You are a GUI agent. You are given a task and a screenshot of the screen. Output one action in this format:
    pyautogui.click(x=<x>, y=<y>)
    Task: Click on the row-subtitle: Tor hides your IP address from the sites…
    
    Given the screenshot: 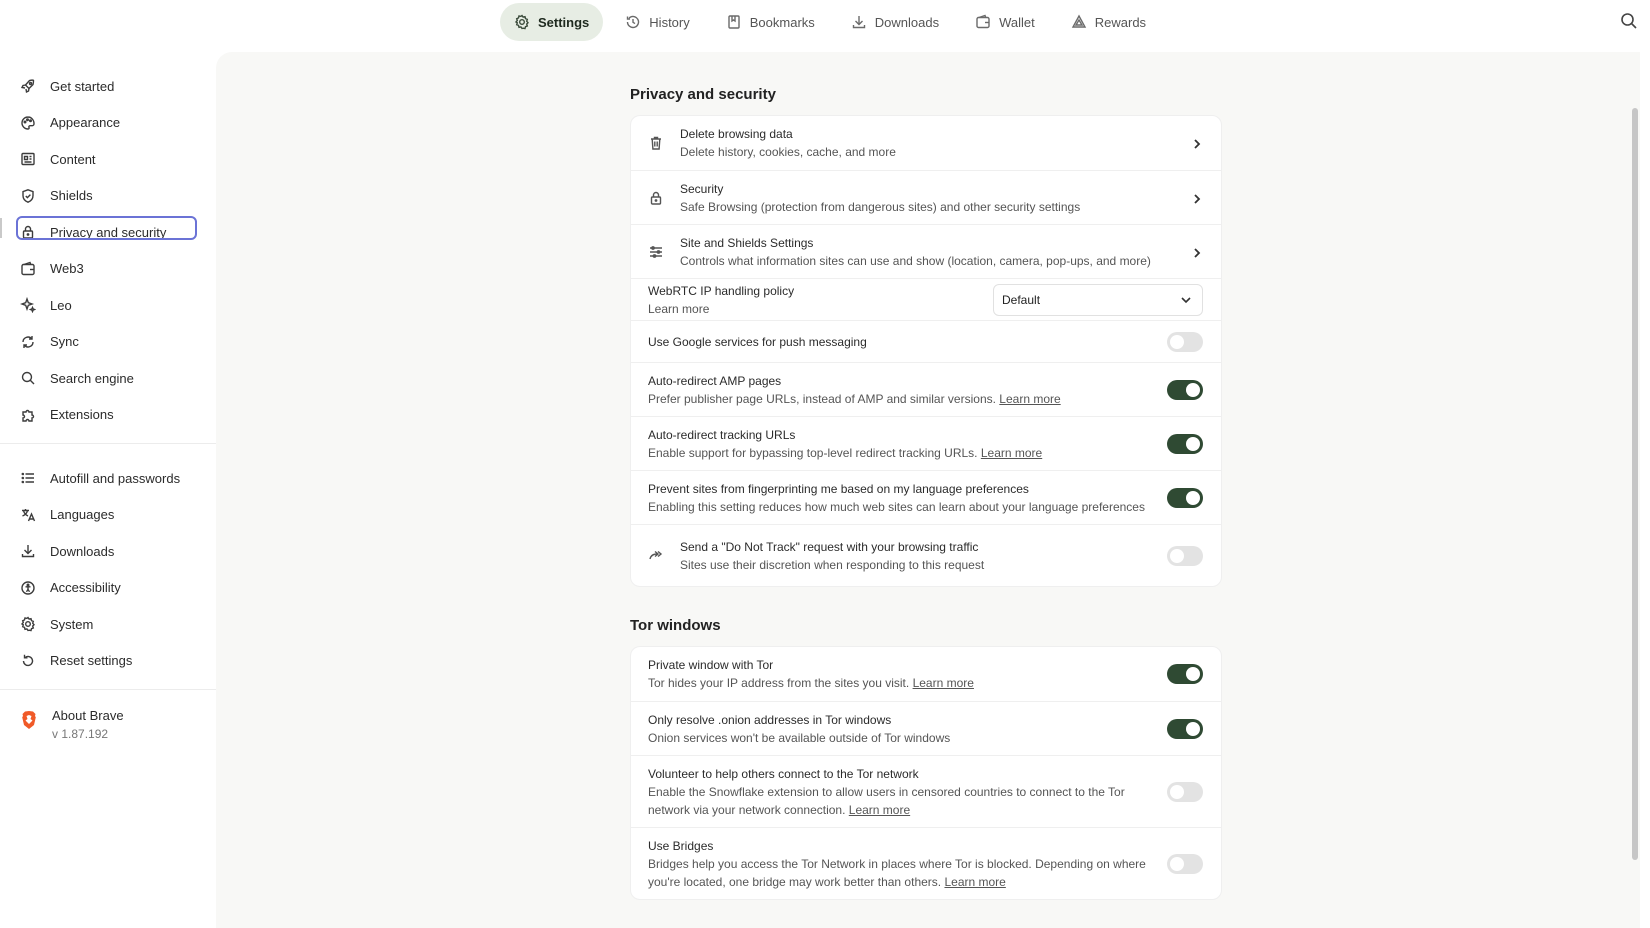 What is the action you would take?
    pyautogui.click(x=907, y=683)
    